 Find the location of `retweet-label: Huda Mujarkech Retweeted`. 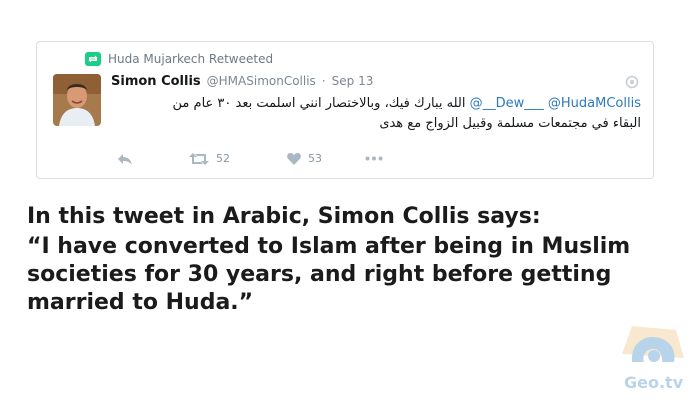

retweet-label: Huda Mujarkech Retweeted is located at coordinates (190, 59).